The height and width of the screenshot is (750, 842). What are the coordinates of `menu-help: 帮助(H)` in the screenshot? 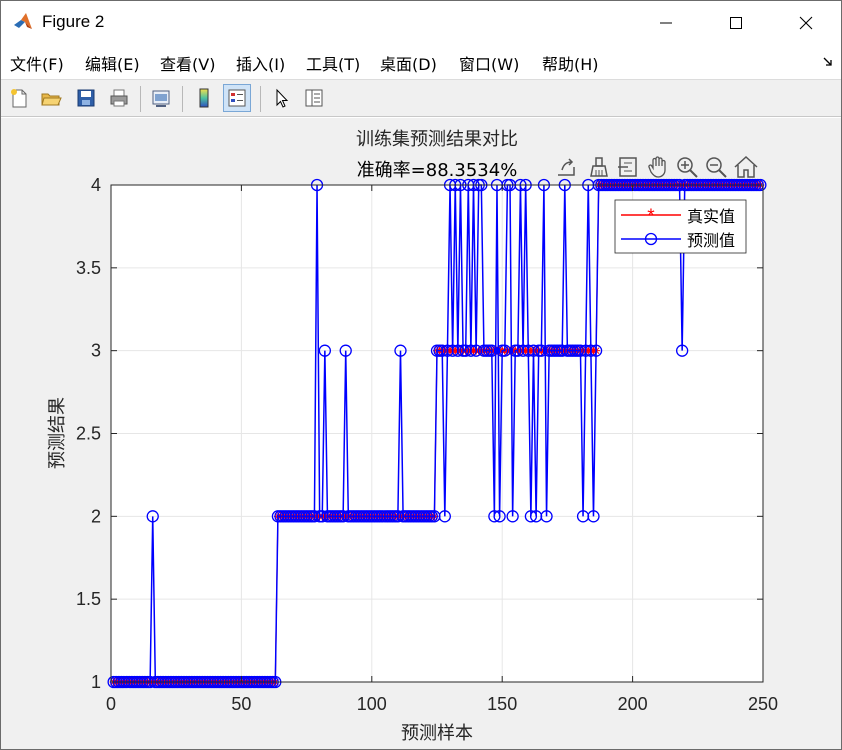 It's located at (570, 63).